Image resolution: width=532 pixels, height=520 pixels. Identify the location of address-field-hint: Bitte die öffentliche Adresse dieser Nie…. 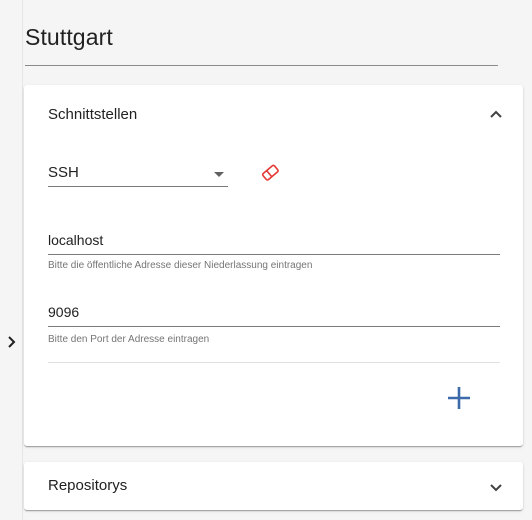
(180, 265).